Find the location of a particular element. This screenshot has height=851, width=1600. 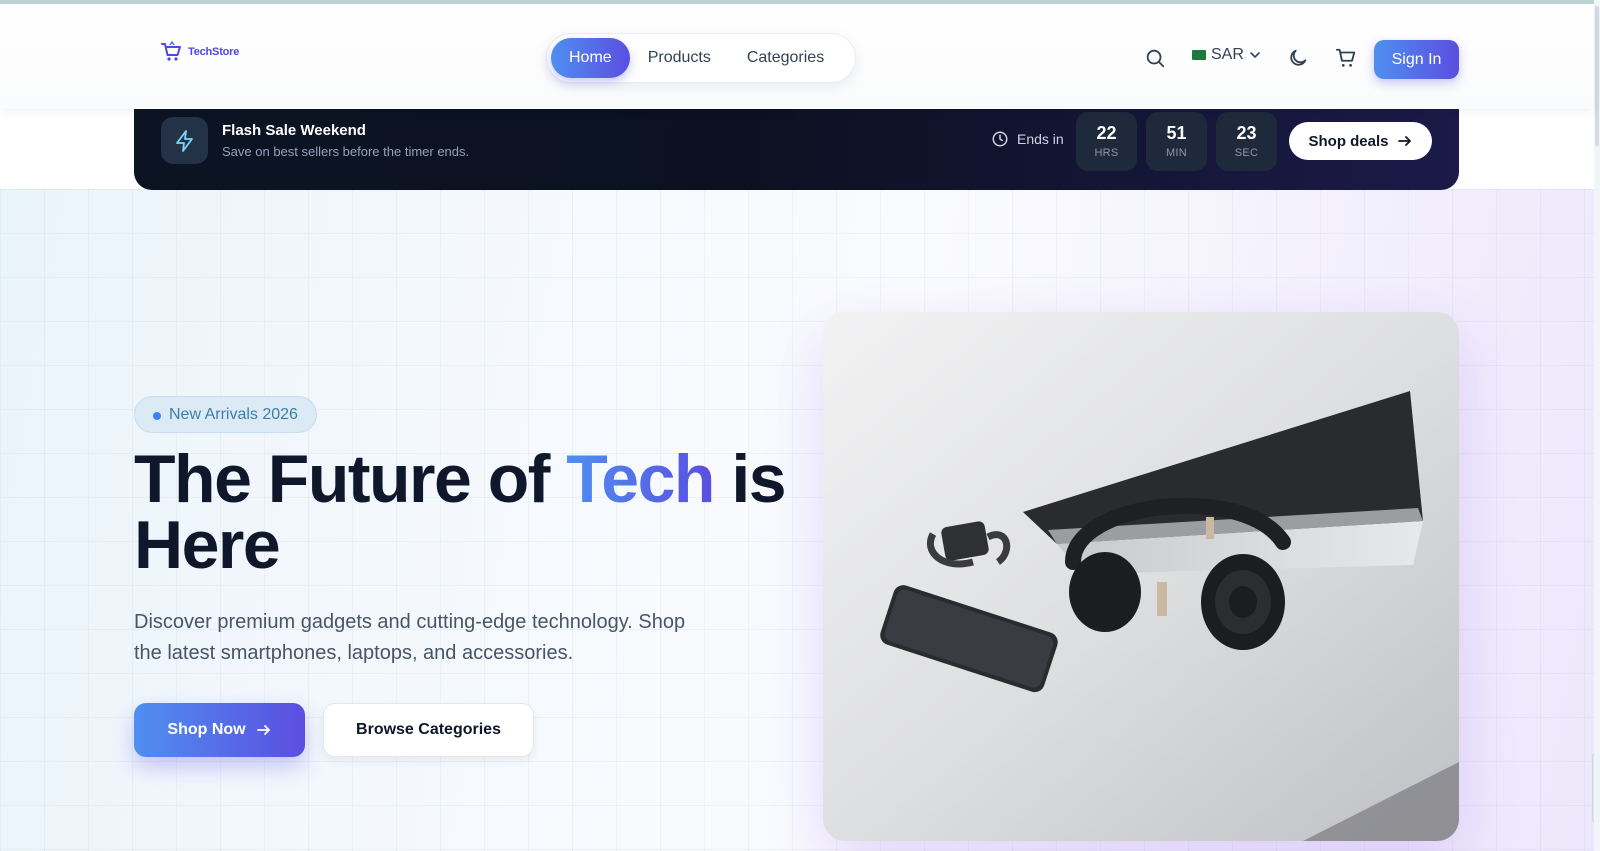

timer-unit: MIN is located at coordinates (1176, 153).